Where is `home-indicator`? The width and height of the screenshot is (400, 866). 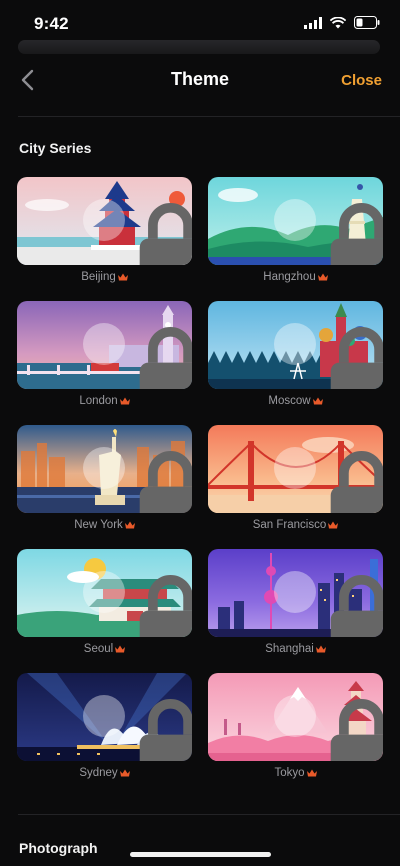 home-indicator is located at coordinates (200, 854).